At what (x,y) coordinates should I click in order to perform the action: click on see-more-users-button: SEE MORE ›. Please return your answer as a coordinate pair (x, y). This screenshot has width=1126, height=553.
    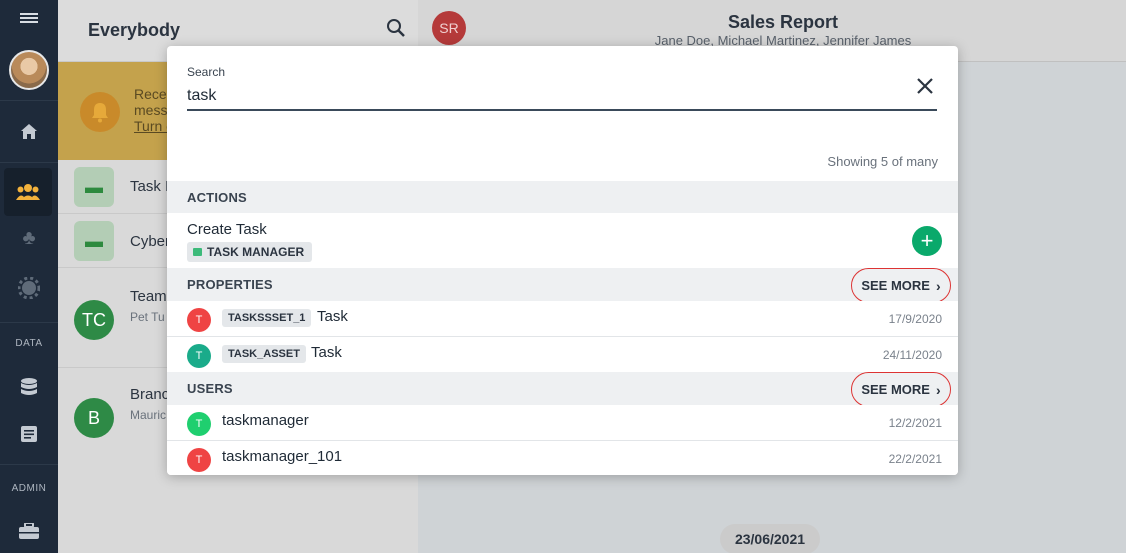
    Looking at the image, I should click on (901, 389).